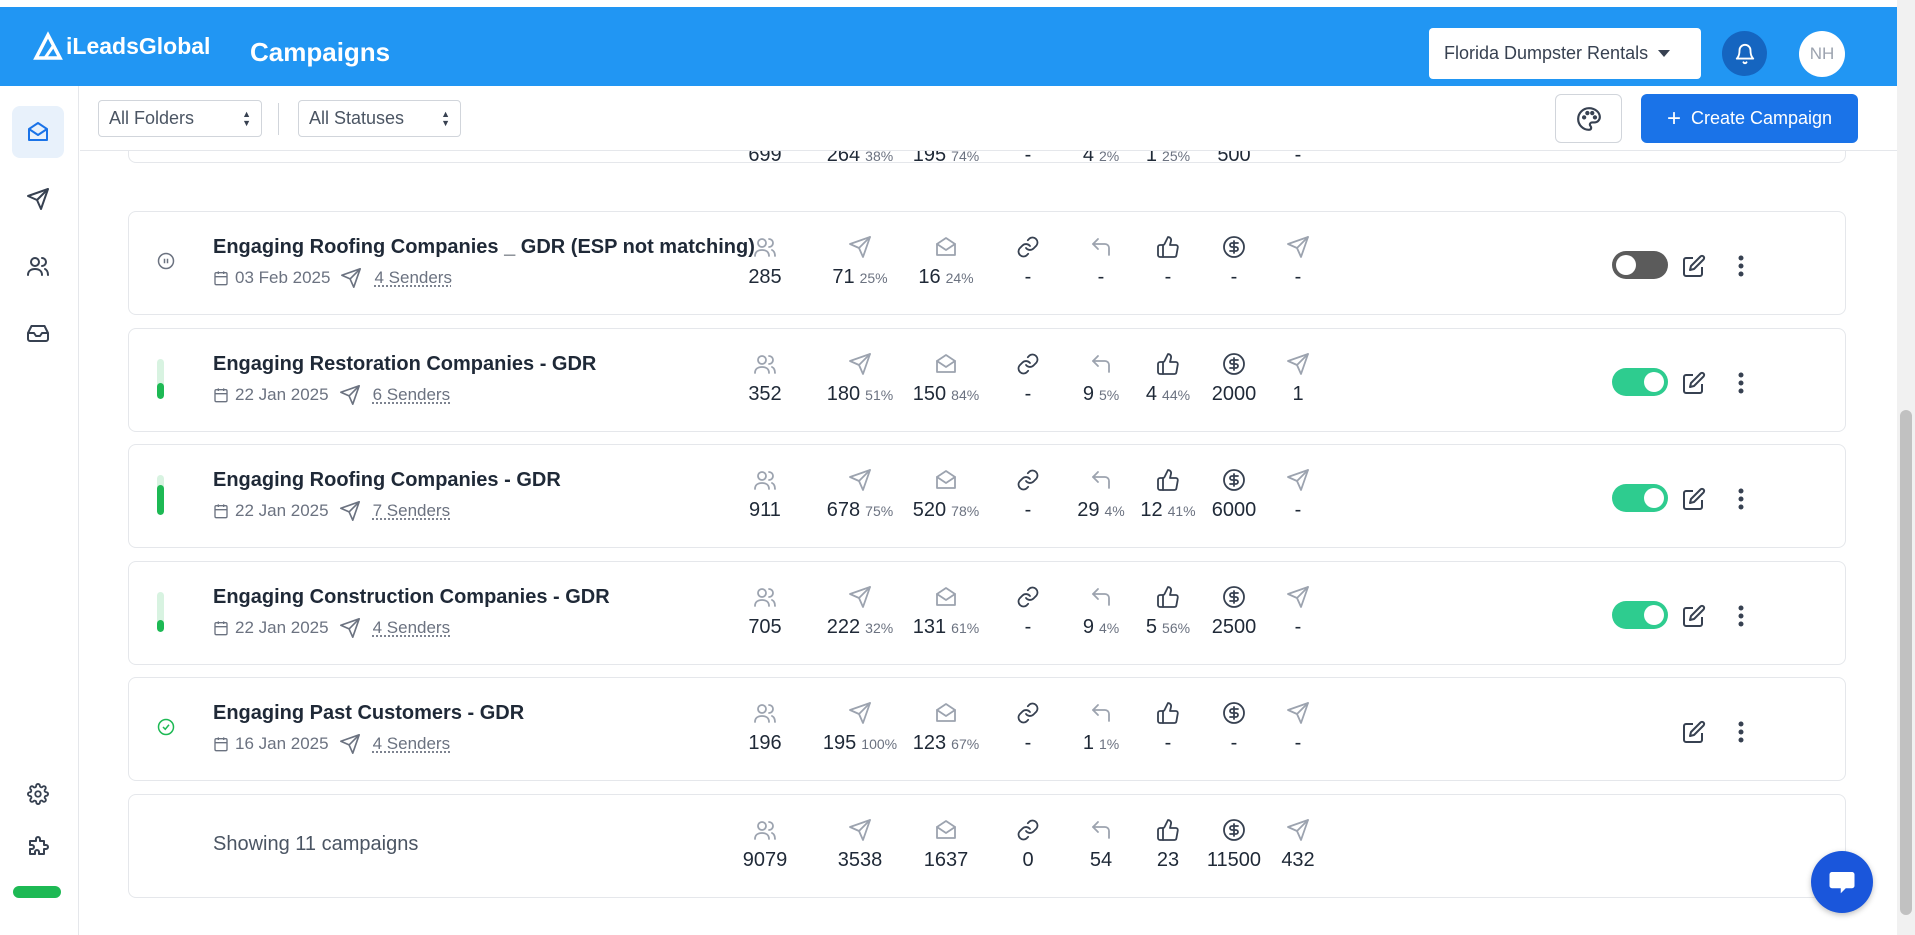  I want to click on stat-bounce: 1, so click(1298, 377).